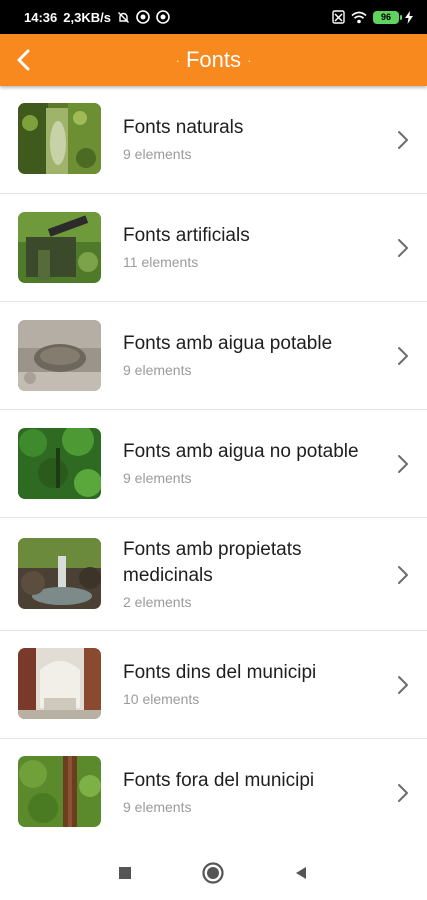 This screenshot has height=900, width=427. I want to click on network-speed: 2,3KB/s, so click(87, 17).